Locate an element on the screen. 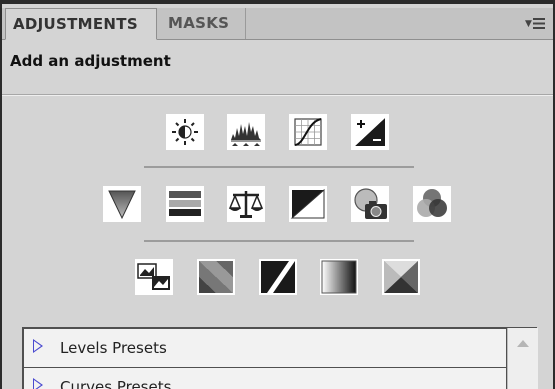 This screenshot has height=389, width=555. brightness-contrast-icon is located at coordinates (185, 132).